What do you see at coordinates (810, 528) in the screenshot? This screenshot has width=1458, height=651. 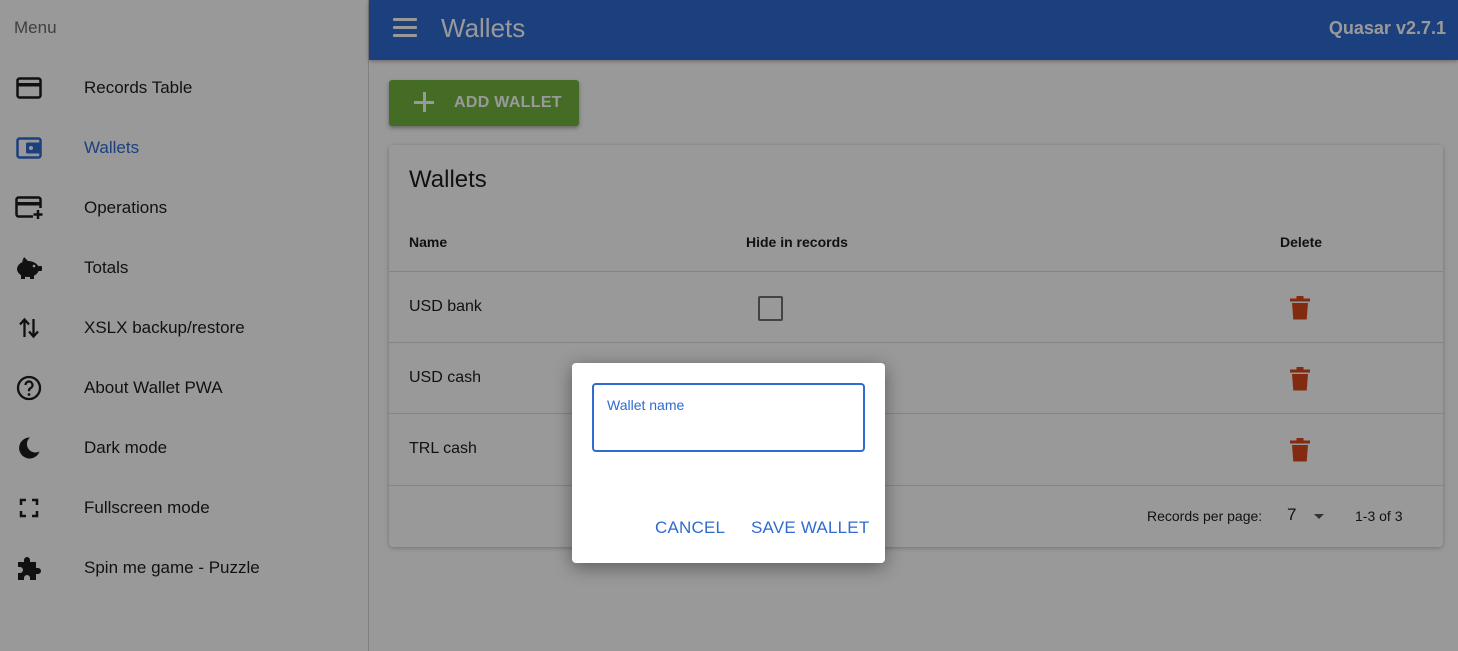 I see `save-wallet-button: SAVE WALLET` at bounding box center [810, 528].